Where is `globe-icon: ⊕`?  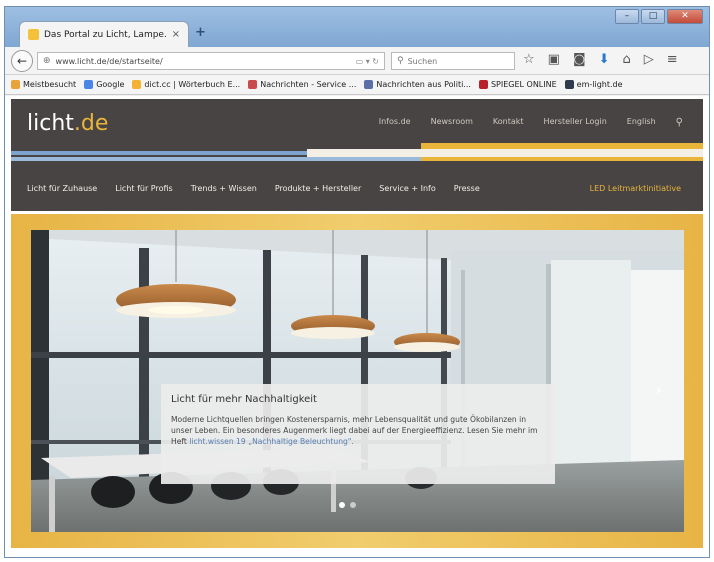
globe-icon: ⊕ is located at coordinates (47, 61).